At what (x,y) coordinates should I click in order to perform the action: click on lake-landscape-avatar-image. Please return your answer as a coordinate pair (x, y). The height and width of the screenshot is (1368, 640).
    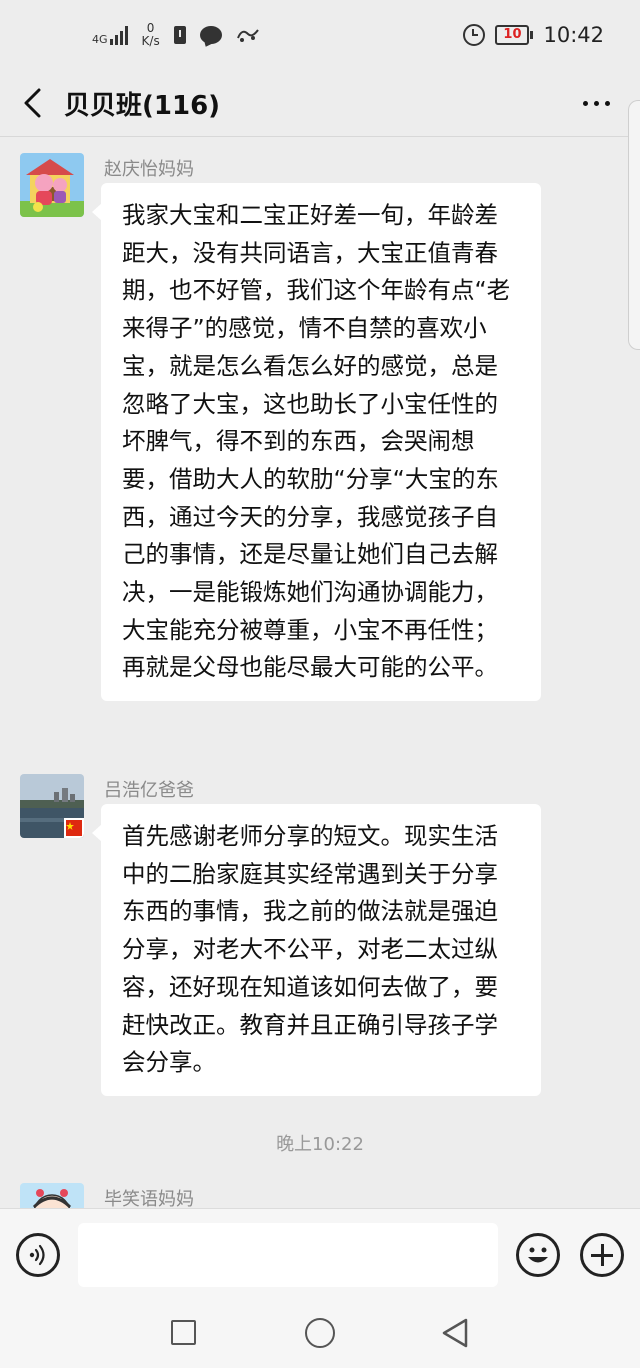
    Looking at the image, I should click on (52, 806).